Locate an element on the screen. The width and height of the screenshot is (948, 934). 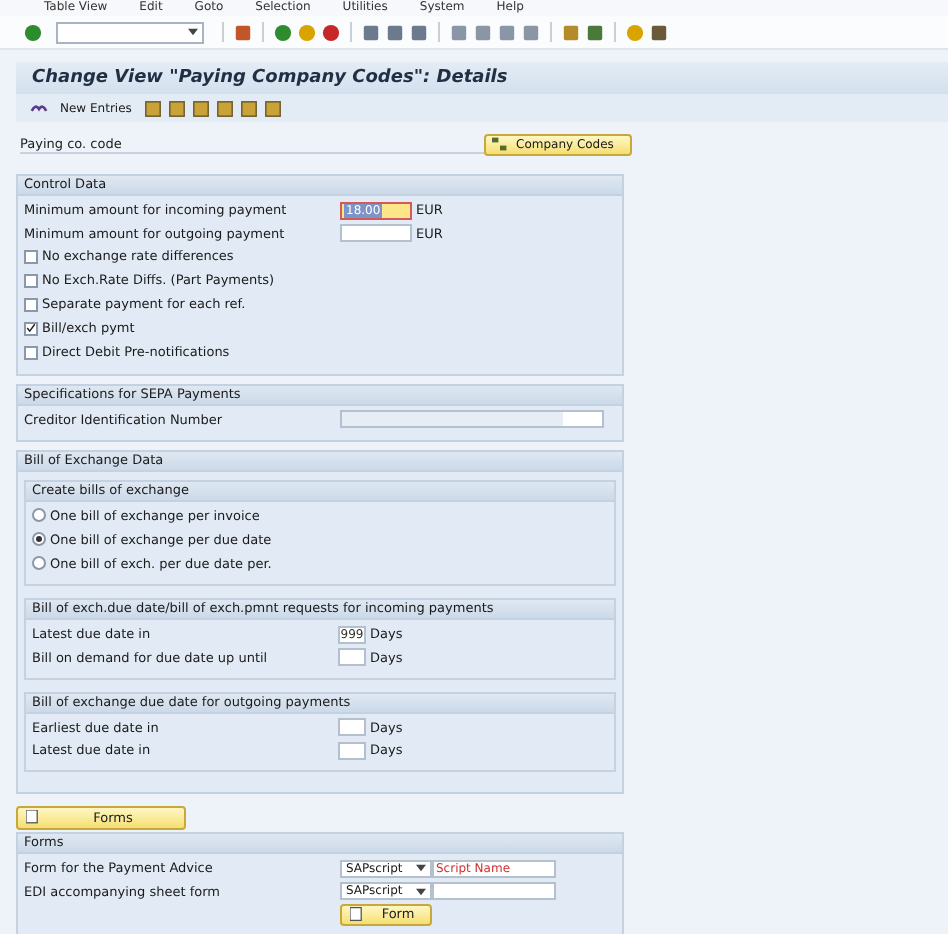
screen-title: Change View "Paying Company Codes": Details is located at coordinates (482, 78).